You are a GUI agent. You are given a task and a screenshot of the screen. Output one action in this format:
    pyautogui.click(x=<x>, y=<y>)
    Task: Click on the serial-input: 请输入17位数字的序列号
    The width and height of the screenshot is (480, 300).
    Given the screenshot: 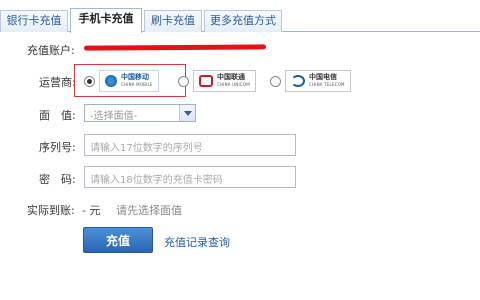 What is the action you would take?
    pyautogui.click(x=190, y=145)
    